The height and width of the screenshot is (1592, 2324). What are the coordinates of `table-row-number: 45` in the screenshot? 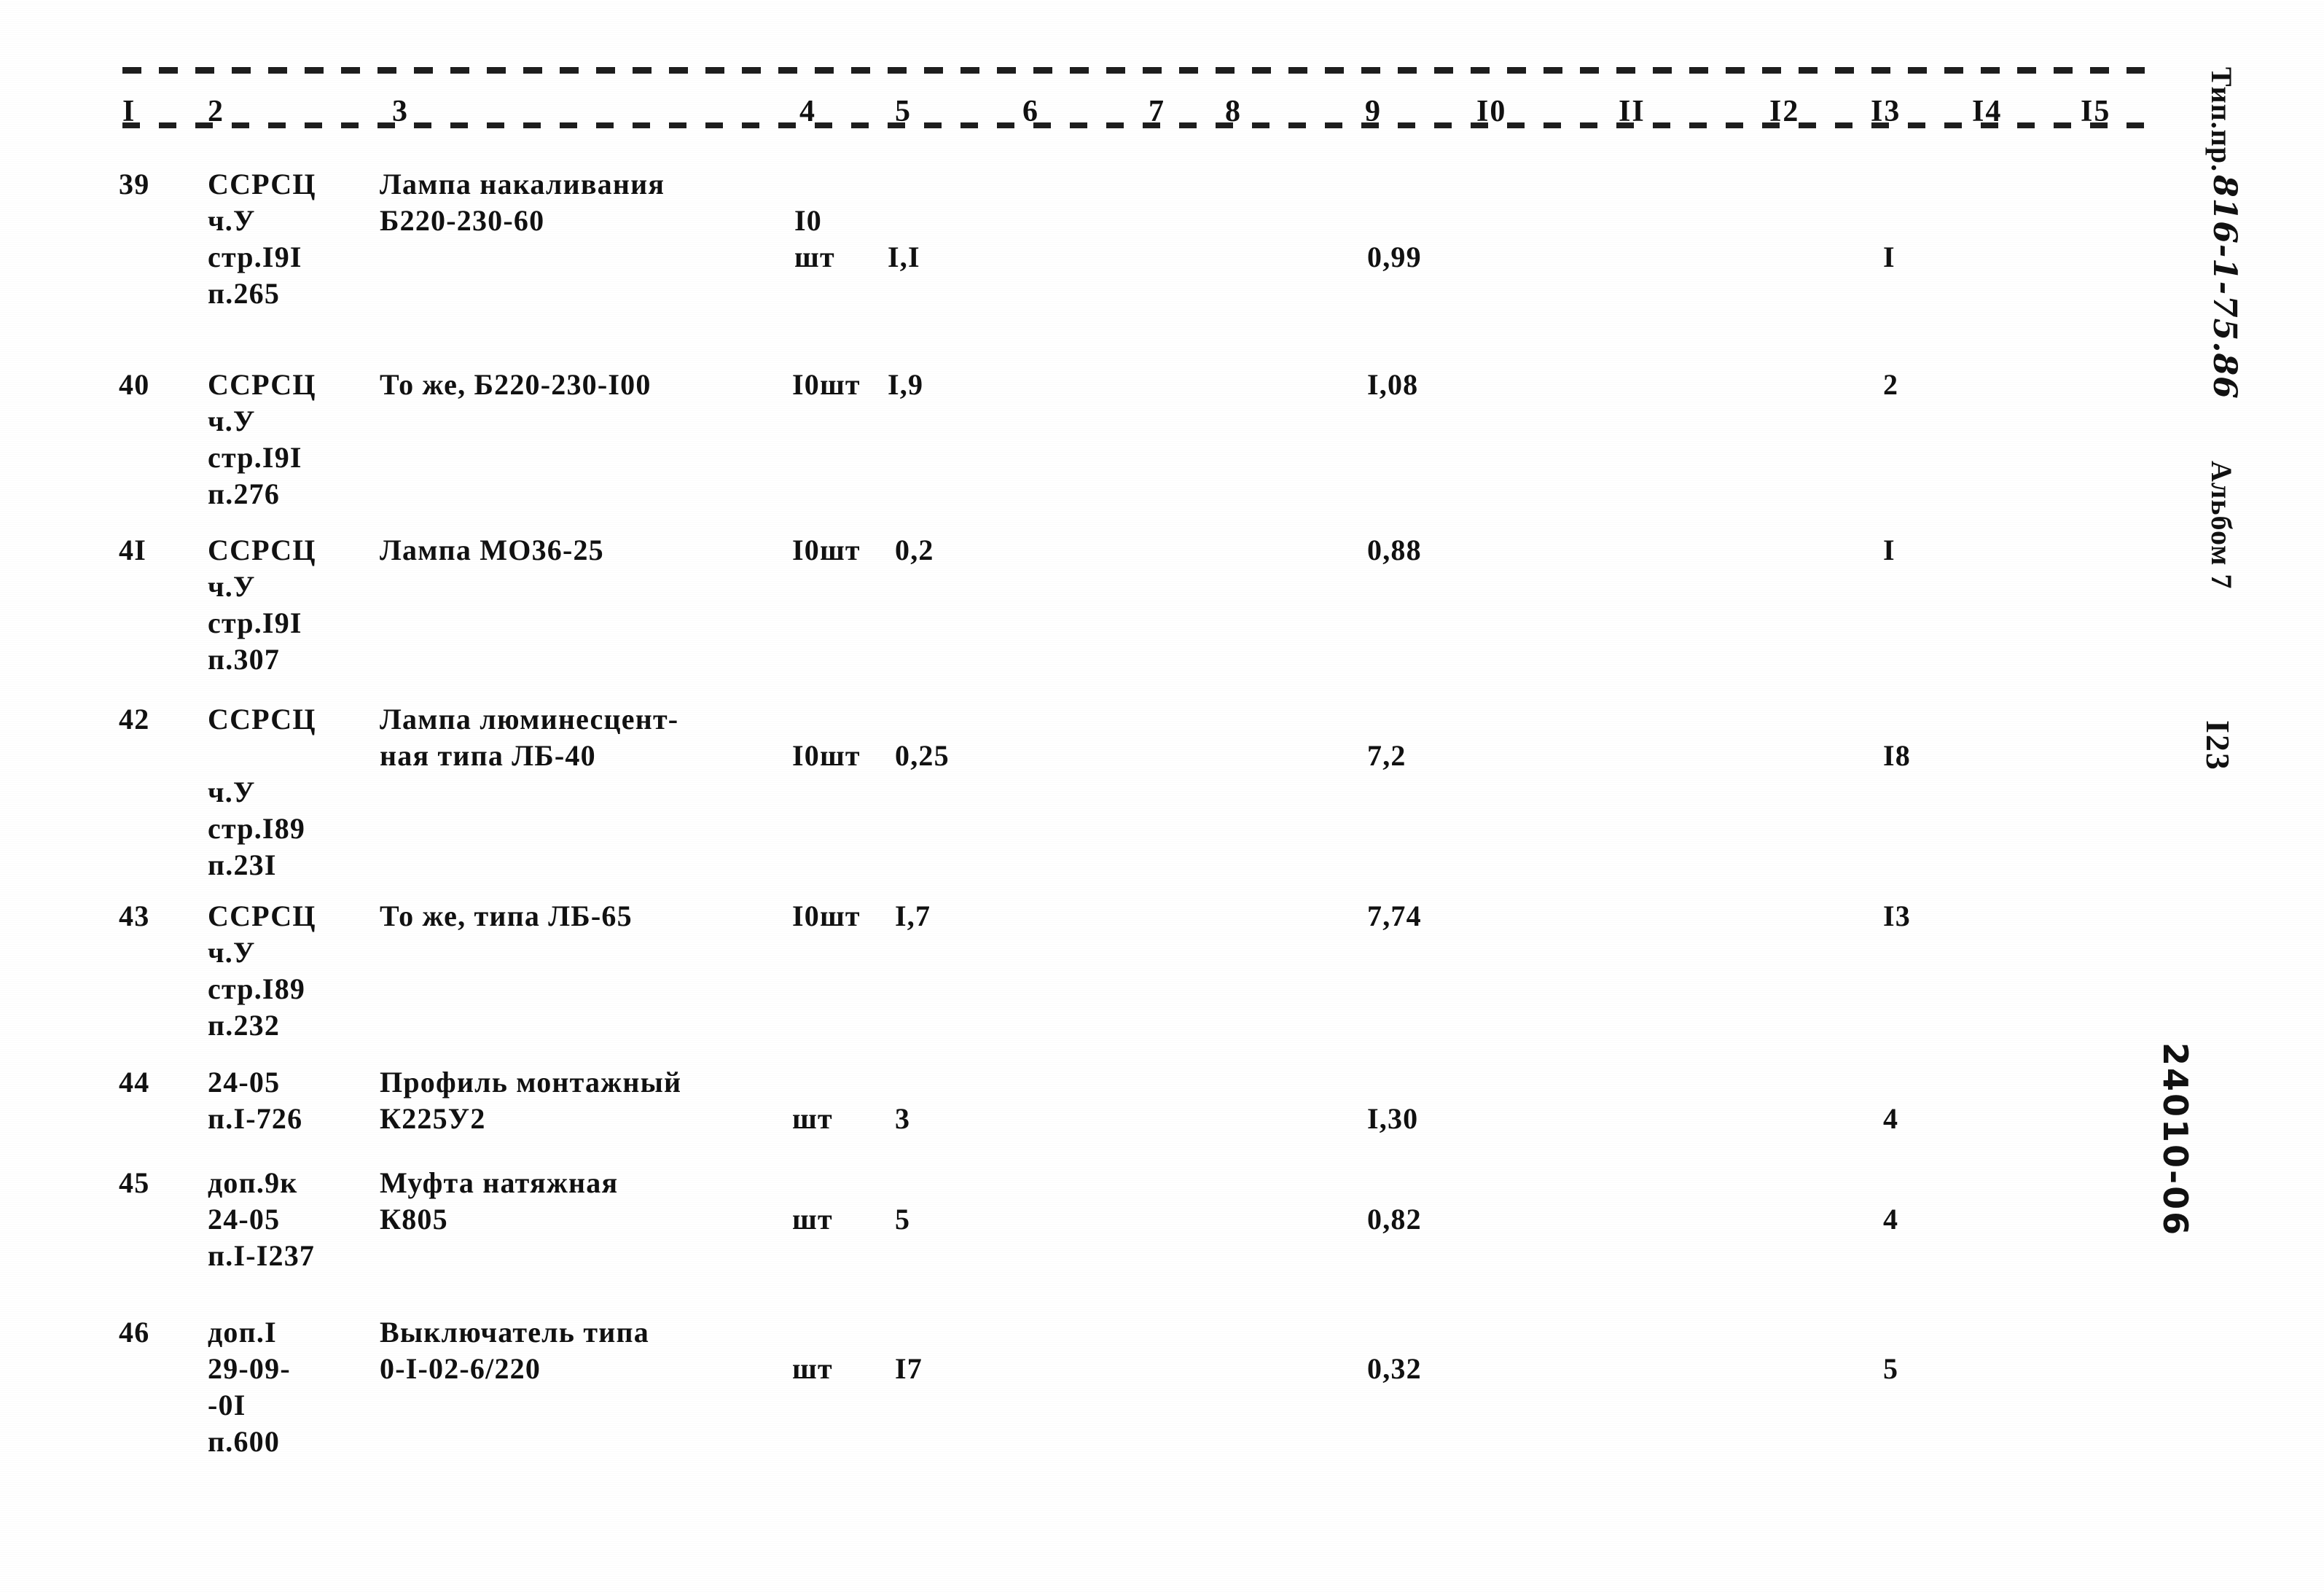 It's located at (134, 1182).